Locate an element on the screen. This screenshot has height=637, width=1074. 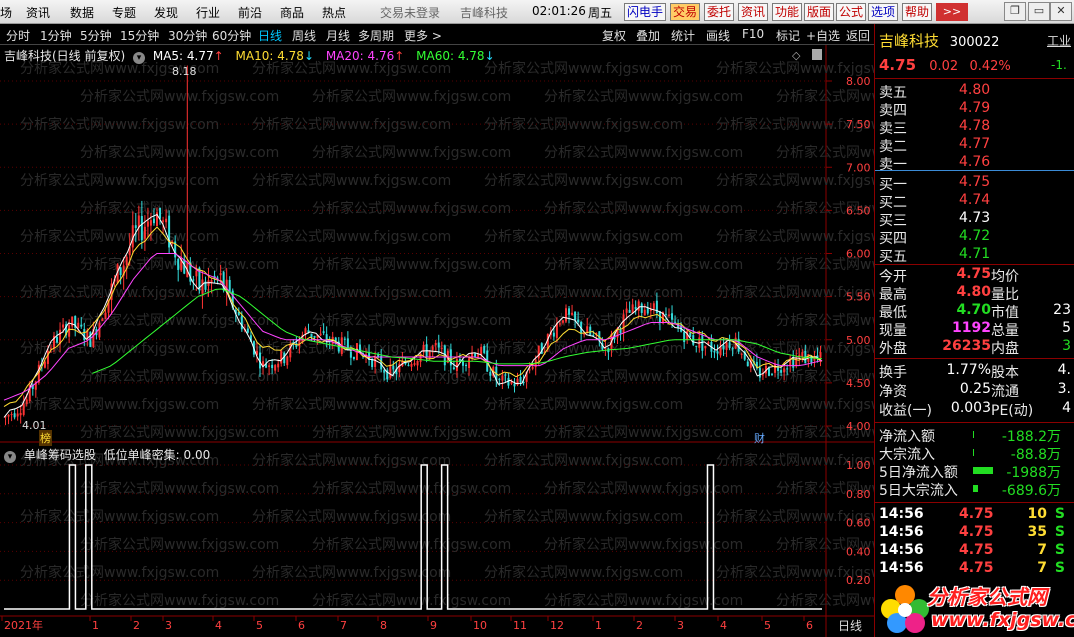
industry-change: -1. is located at coordinates (1059, 65).